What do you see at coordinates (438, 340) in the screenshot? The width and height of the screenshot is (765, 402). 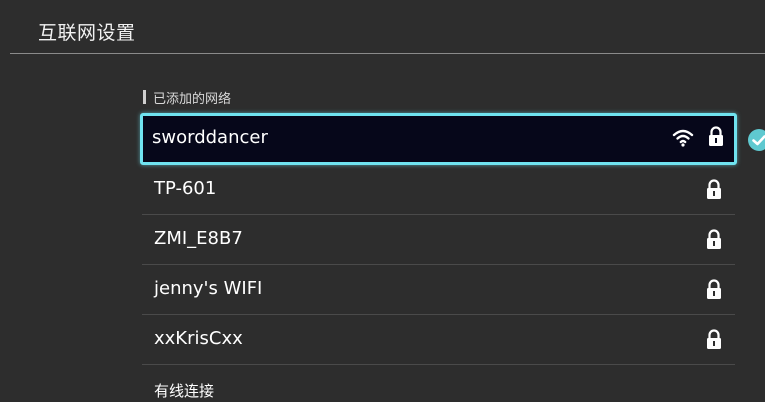 I see `network-row-xxkriscxx: xxKrisCxx` at bounding box center [438, 340].